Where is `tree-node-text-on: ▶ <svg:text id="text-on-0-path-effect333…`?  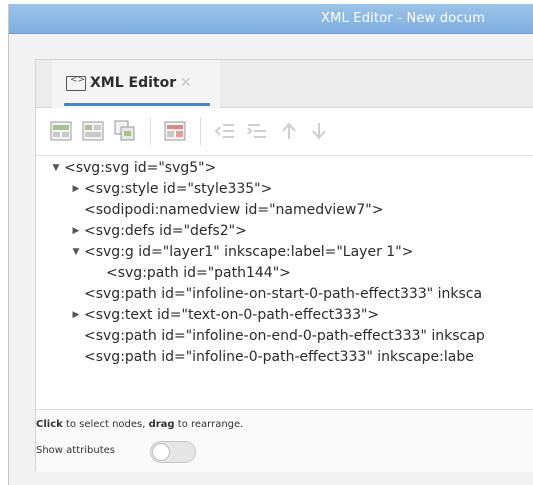 tree-node-text-on: ▶ <svg:text id="text-on-0-path-effect333… is located at coordinates (226, 315).